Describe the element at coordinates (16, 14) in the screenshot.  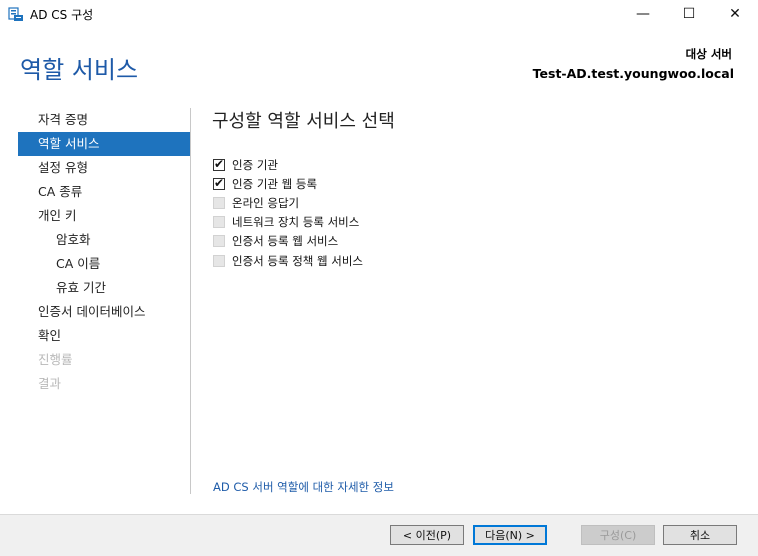
I see `server-manager-icon` at that location.